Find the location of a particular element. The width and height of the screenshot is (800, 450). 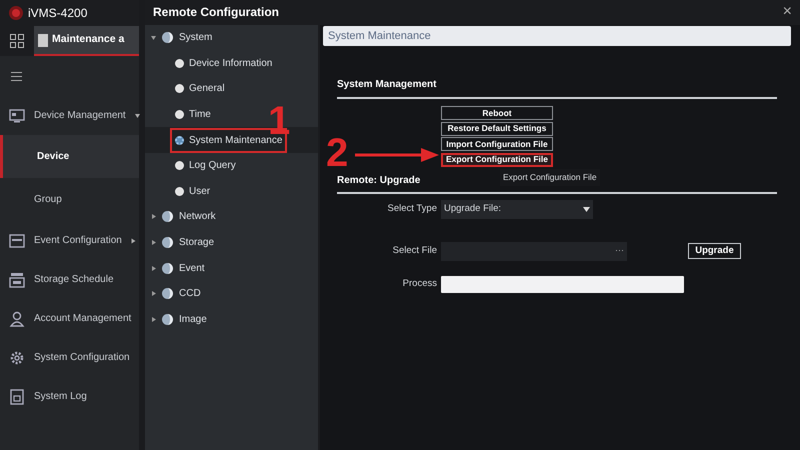

dialog-title: Remote Configuration is located at coordinates (216, 12).